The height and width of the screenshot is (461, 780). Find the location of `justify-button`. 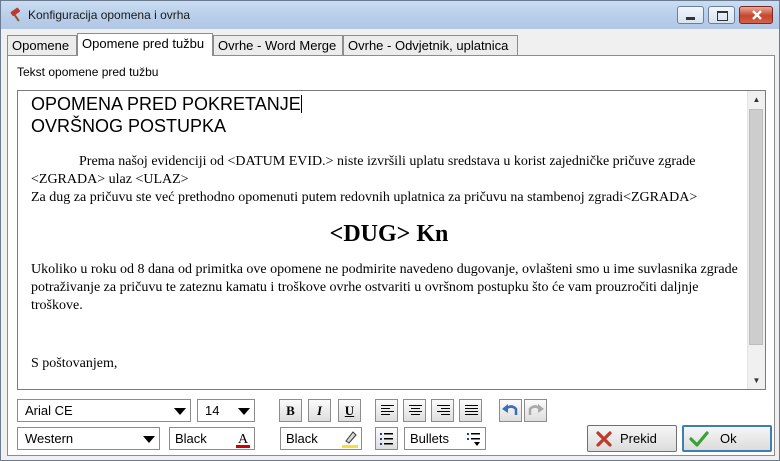

justify-button is located at coordinates (470, 410).